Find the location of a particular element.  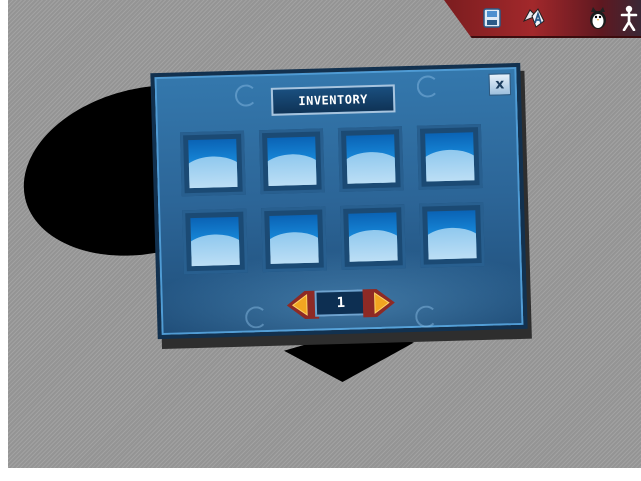

character-button is located at coordinates (629, 18).